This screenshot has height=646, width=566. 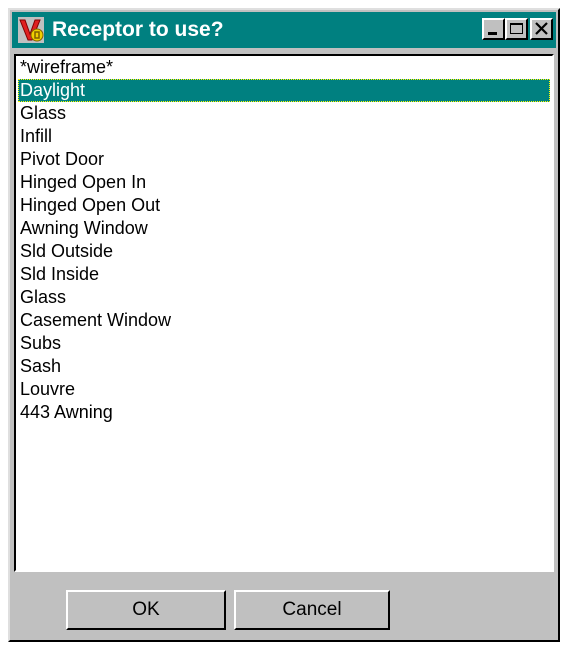 What do you see at coordinates (284, 228) in the screenshot?
I see `list-item: Awning Window` at bounding box center [284, 228].